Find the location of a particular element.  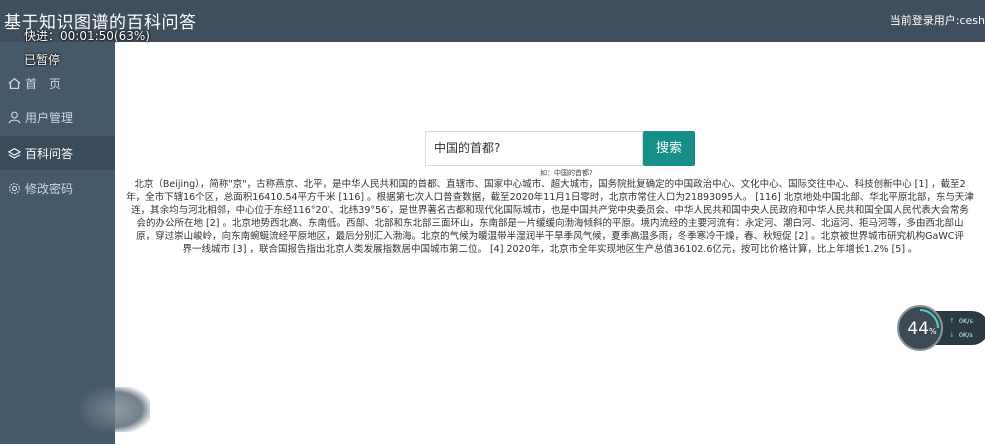

speed-gauge: 44% is located at coordinates (920, 328).